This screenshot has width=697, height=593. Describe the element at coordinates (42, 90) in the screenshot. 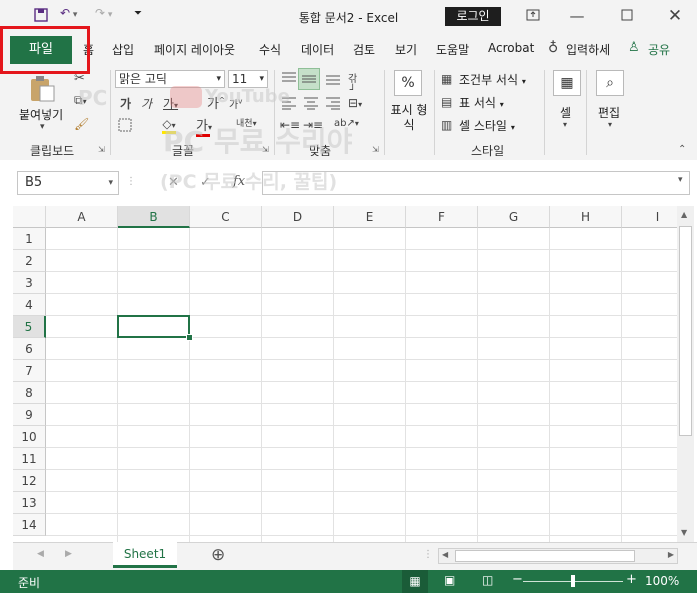

I see `paste-icon` at that location.